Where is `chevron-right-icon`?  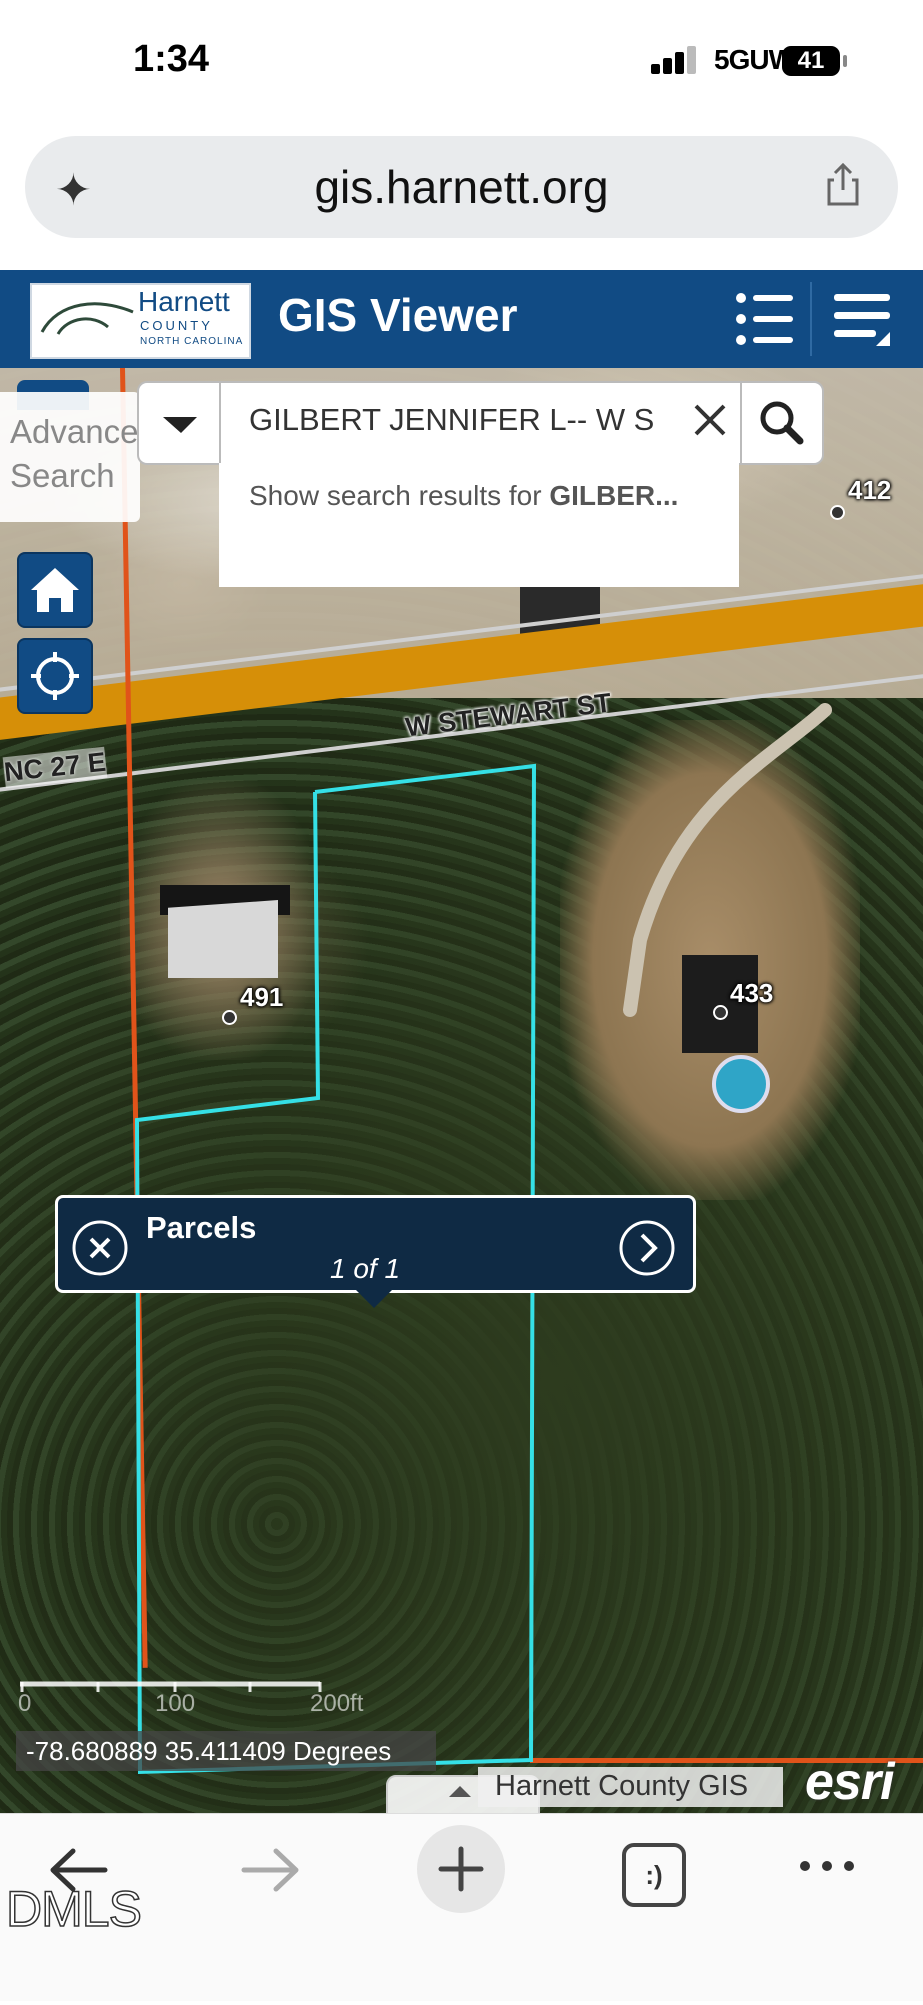 chevron-right-icon is located at coordinates (647, 1250).